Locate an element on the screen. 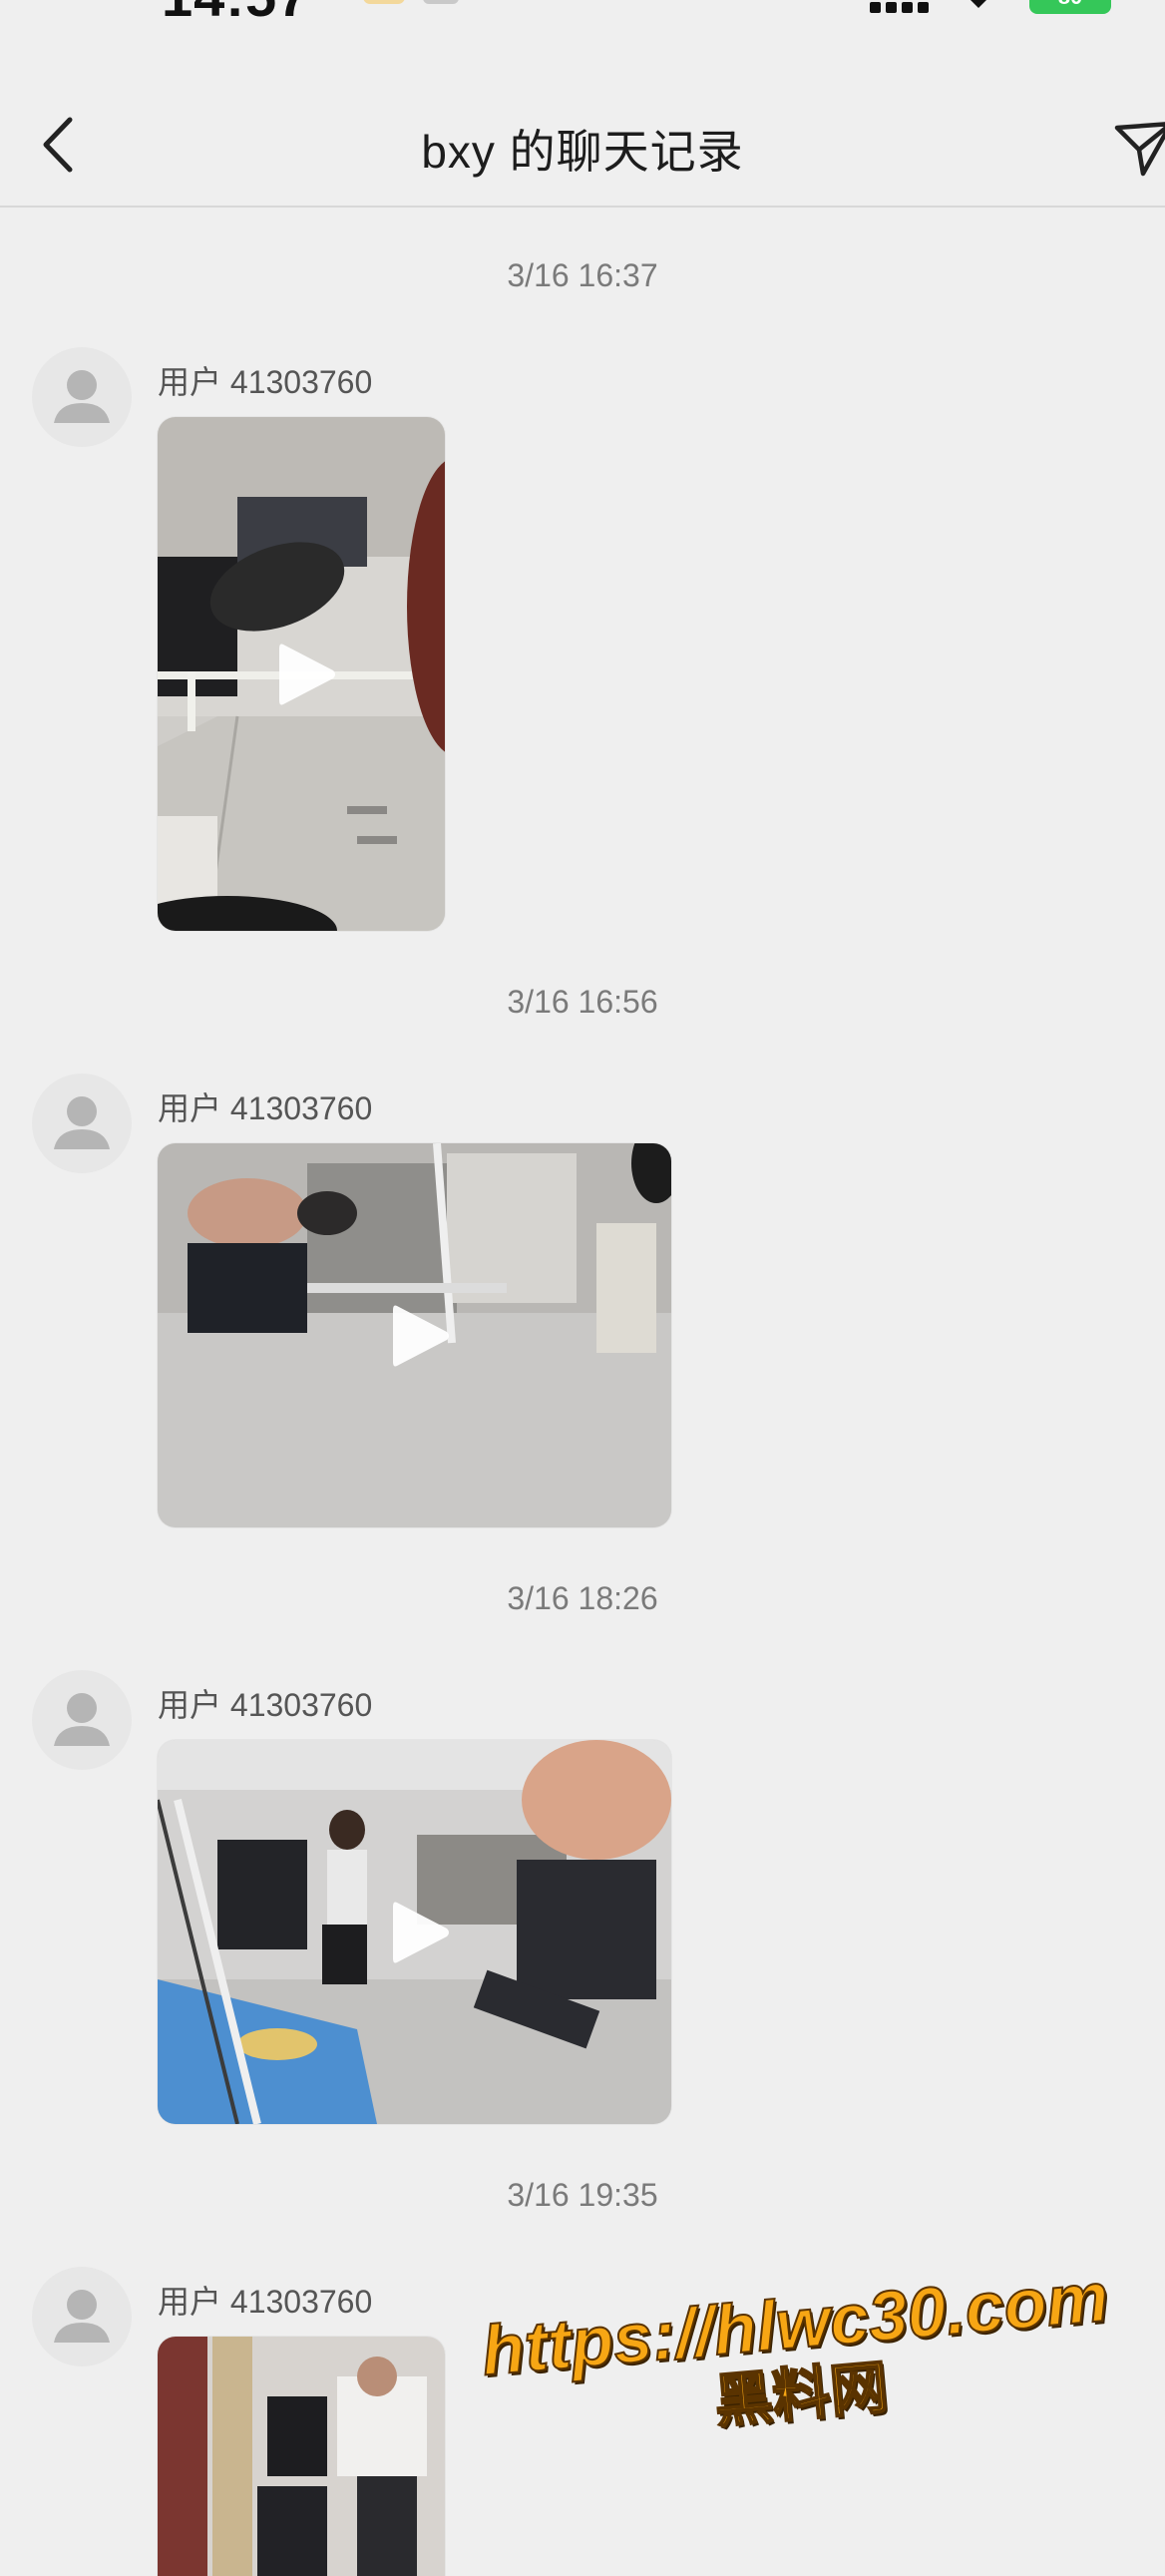 The height and width of the screenshot is (2576, 1165). battery-icon: 80 is located at coordinates (1070, 7).